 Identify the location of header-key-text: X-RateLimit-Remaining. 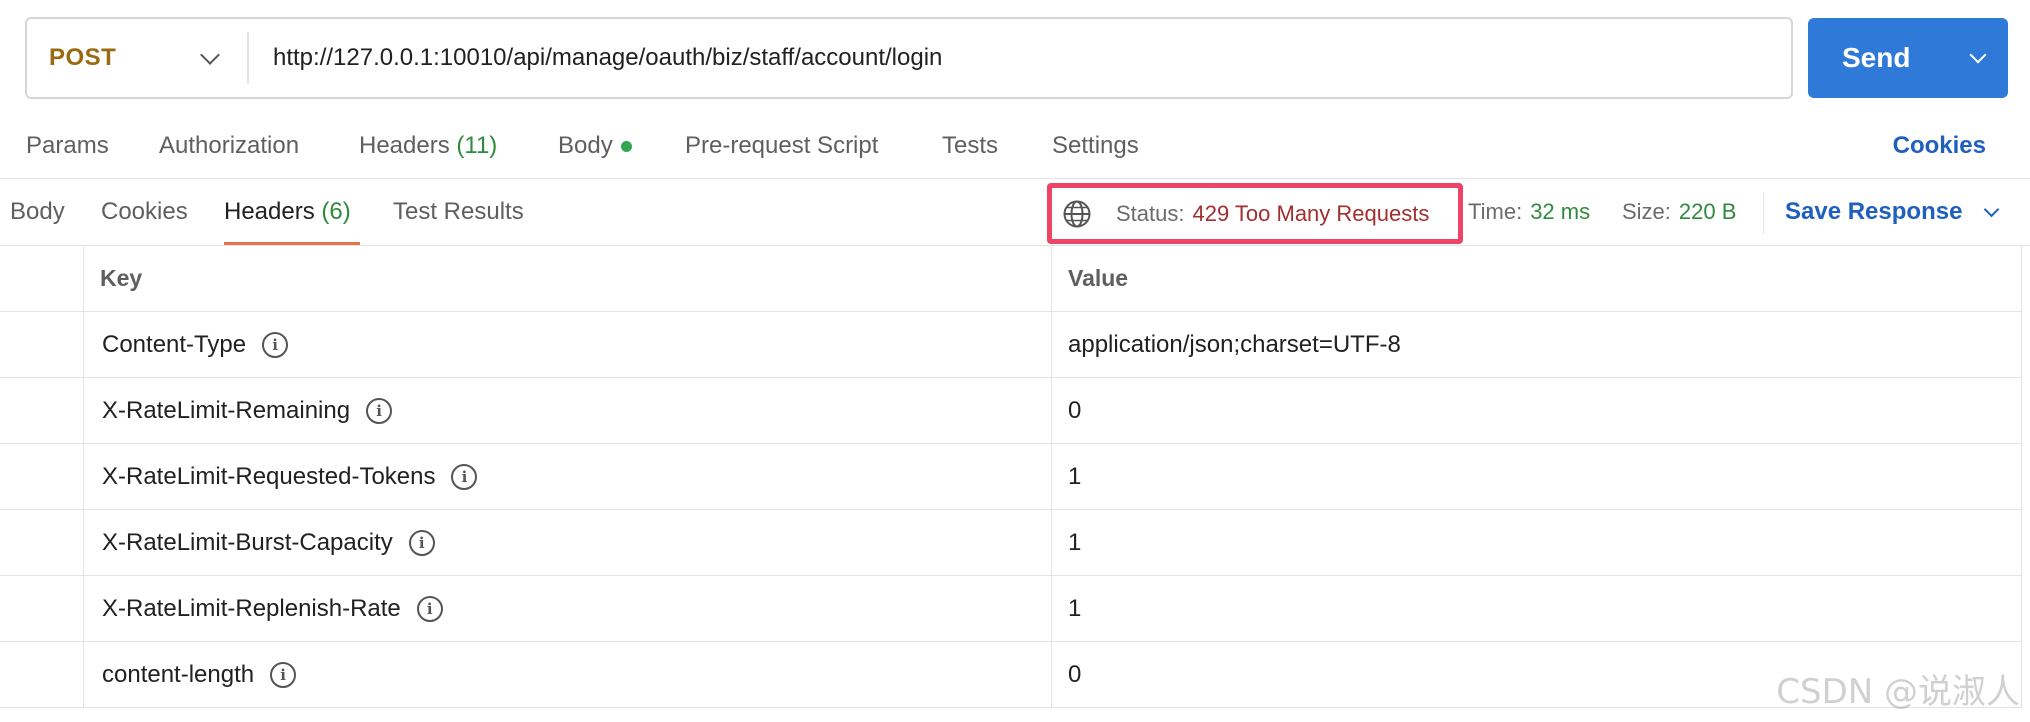
(226, 410).